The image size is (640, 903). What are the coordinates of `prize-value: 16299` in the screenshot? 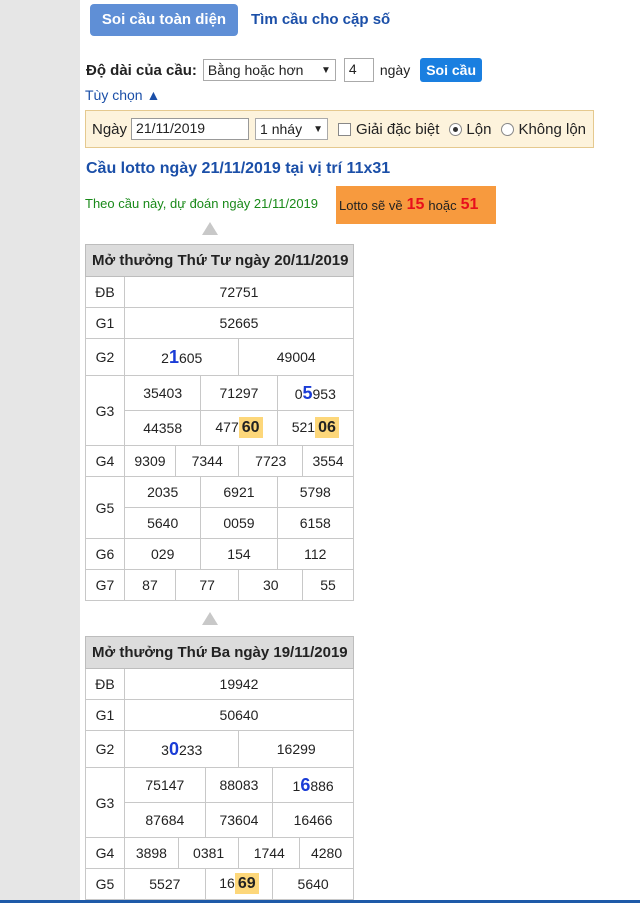 It's located at (296, 749).